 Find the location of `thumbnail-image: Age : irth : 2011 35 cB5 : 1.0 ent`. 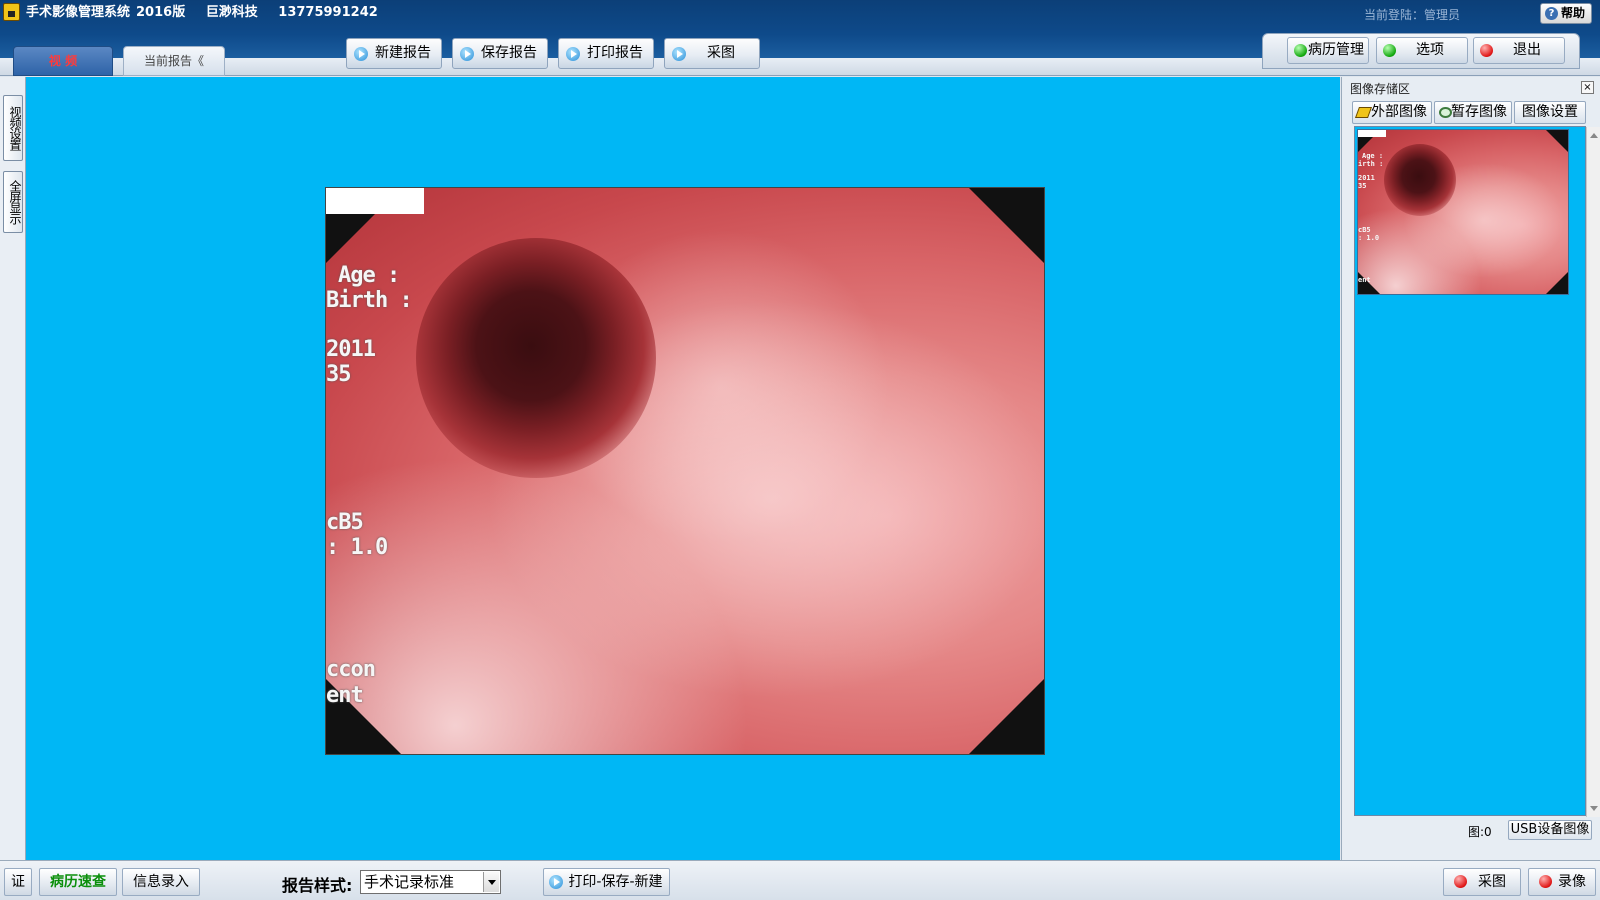

thumbnail-image: Age : irth : 2011 35 cB5 : 1.0 ent is located at coordinates (1463, 212).